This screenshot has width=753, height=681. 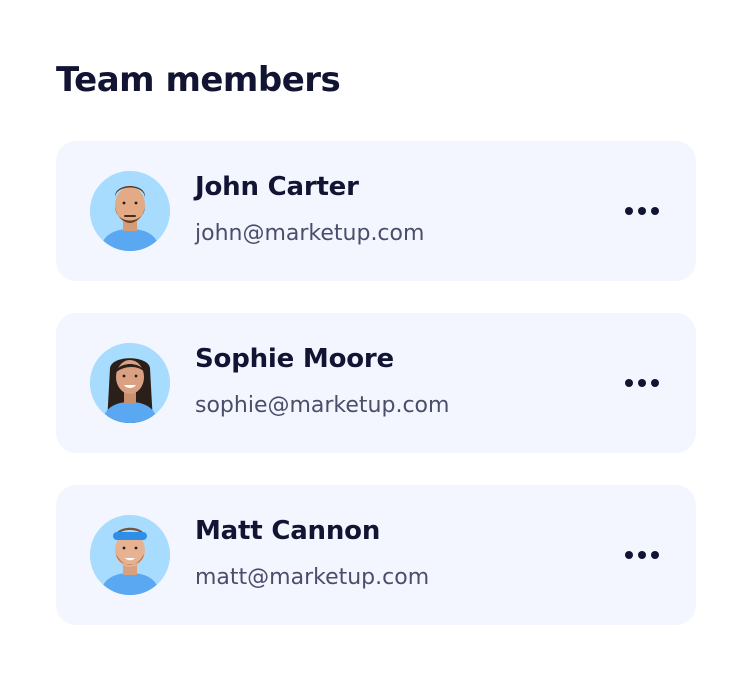 I want to click on member-email: sophie@marketup.com, so click(x=322, y=405).